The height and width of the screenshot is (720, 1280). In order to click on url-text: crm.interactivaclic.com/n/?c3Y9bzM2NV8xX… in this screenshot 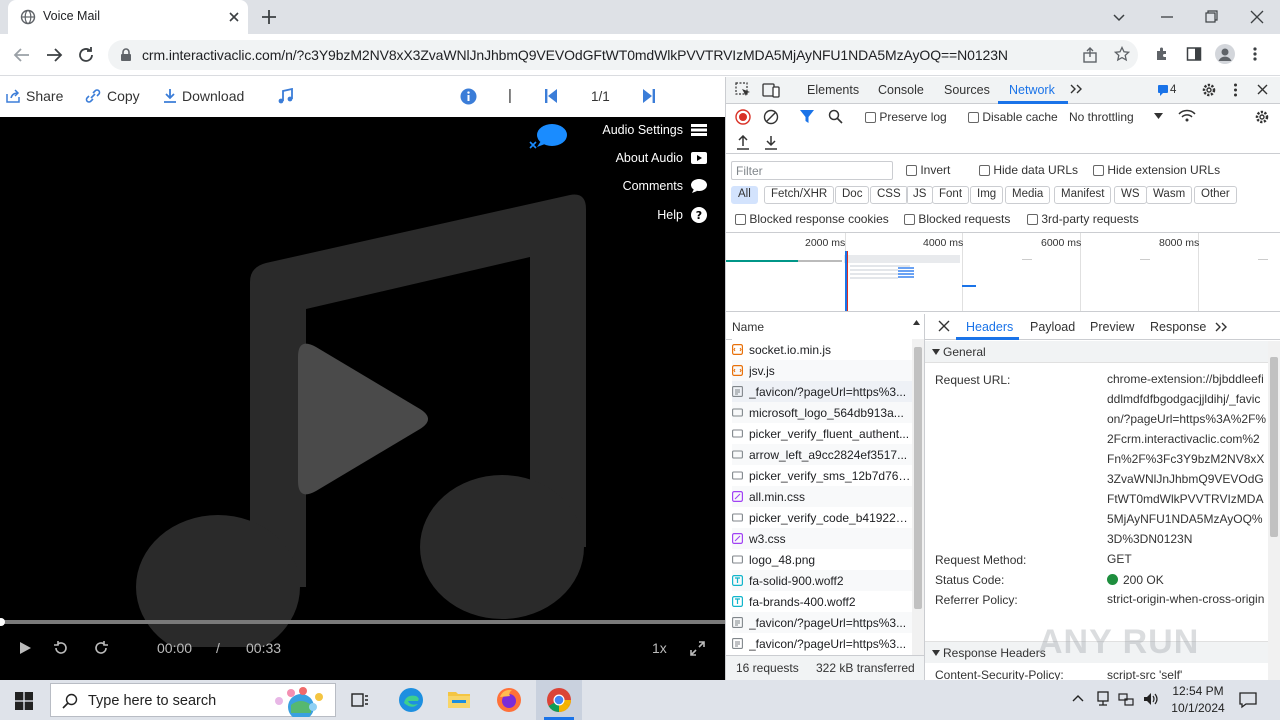, I will do `click(575, 55)`.